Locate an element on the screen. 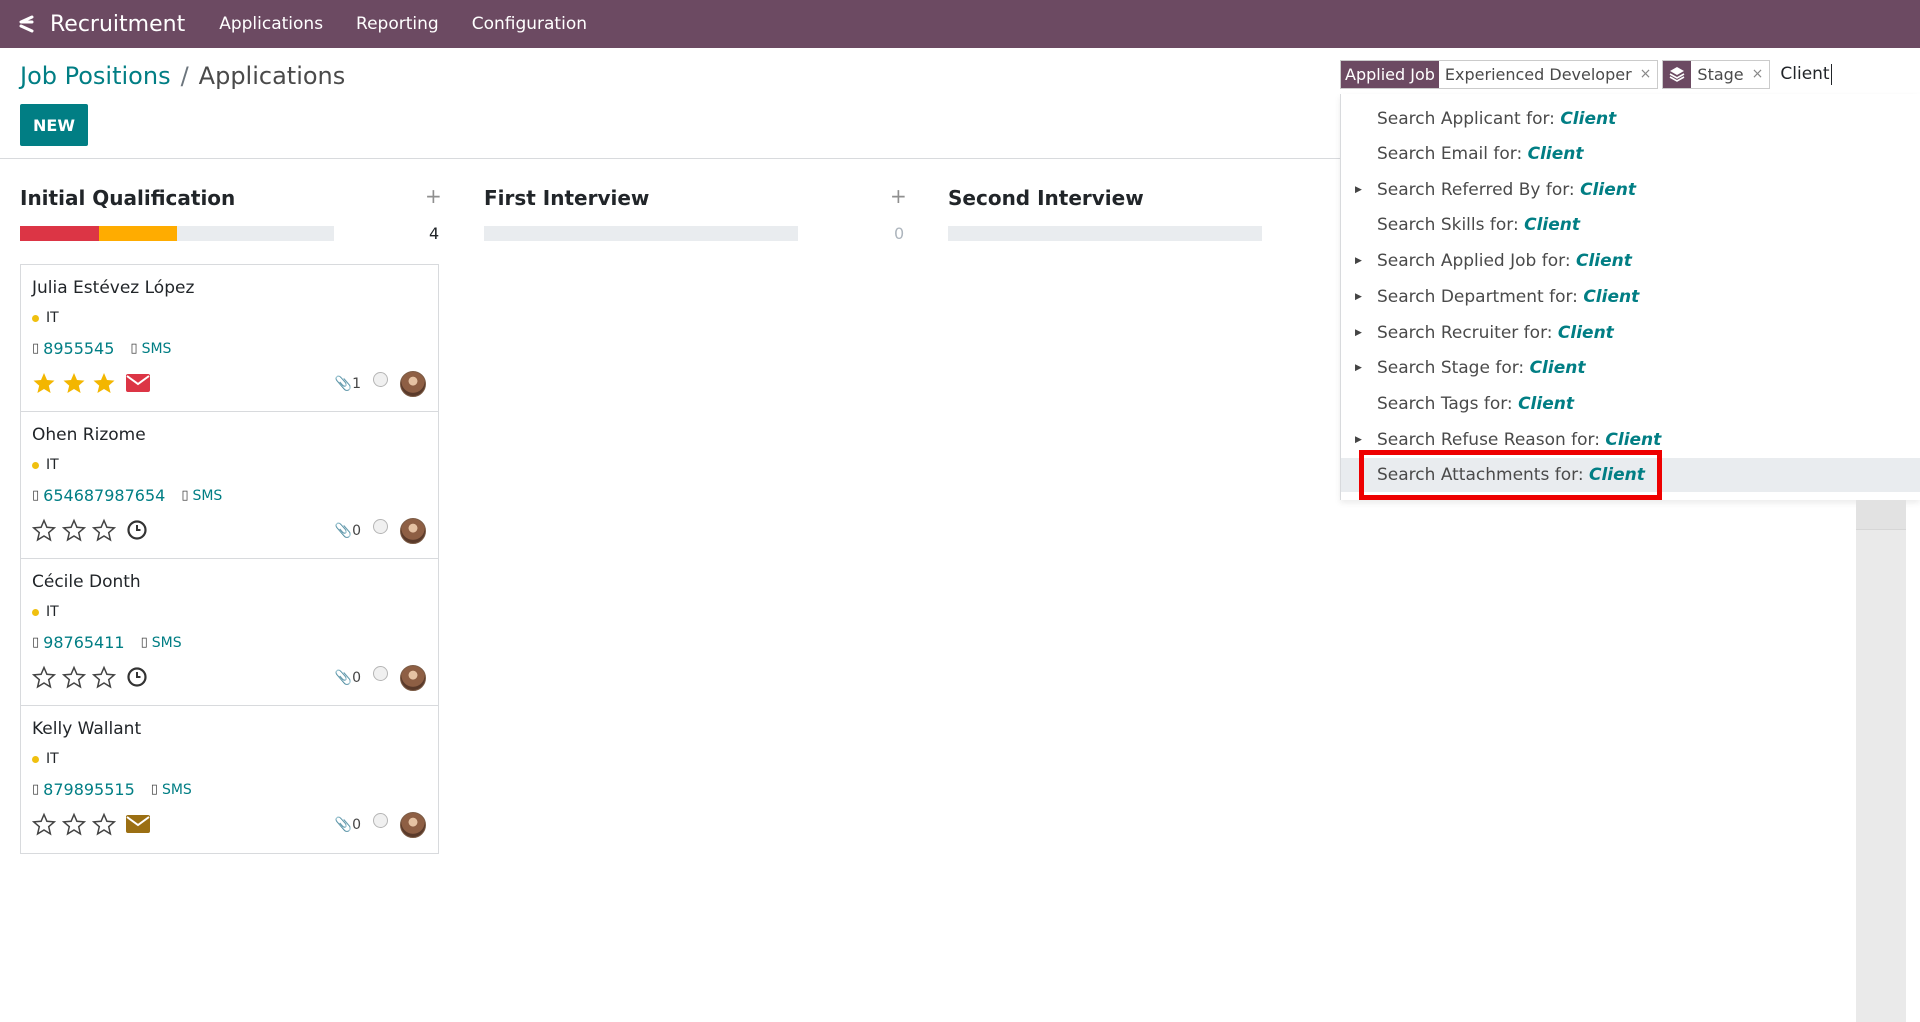 This screenshot has width=1920, height=1022. scrollbar-track is located at coordinates (1881, 761).